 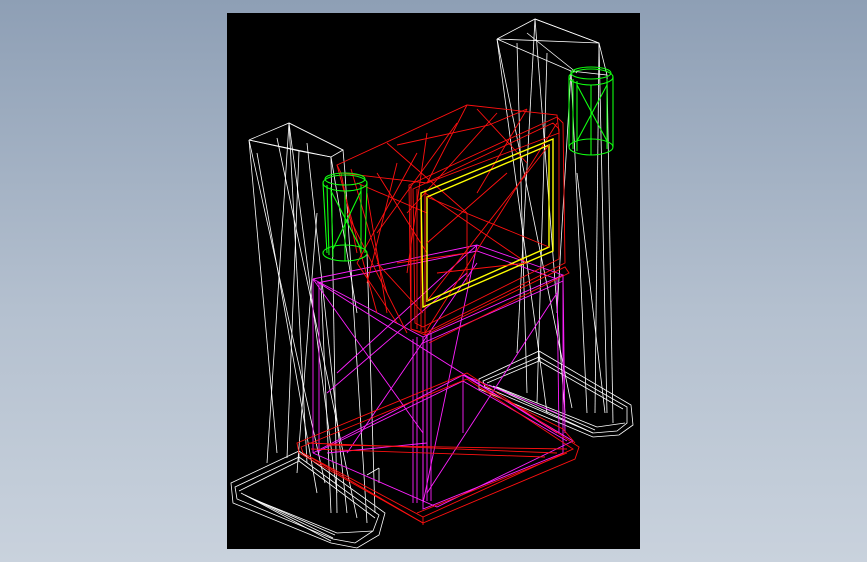 I want to click on left-speaker-driver, so click(x=345, y=217).